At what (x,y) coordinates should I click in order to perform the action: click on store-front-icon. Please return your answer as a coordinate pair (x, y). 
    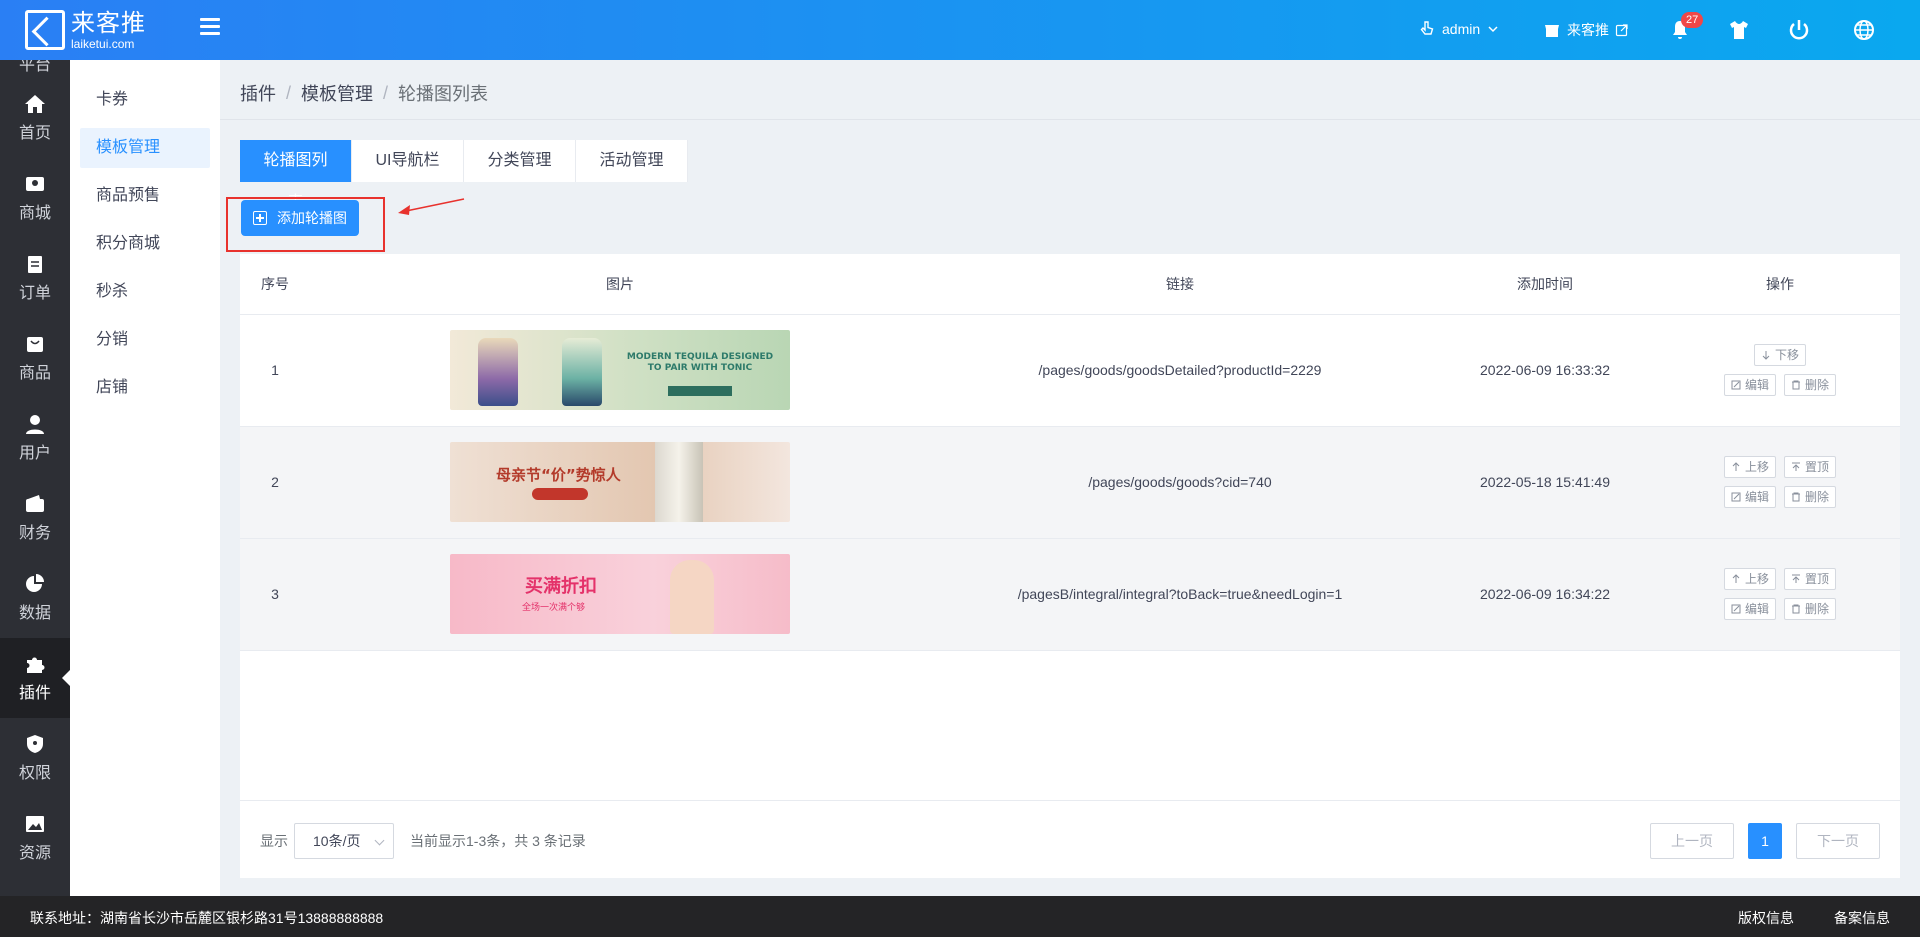
    Looking at the image, I should click on (1552, 31).